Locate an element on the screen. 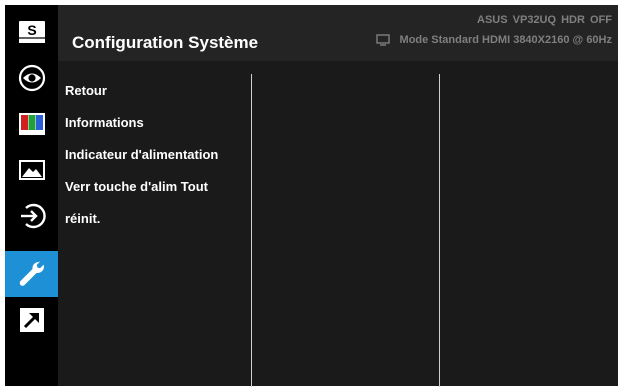 Image resolution: width=623 pixels, height=391 pixels. eye-icon is located at coordinates (31, 78).